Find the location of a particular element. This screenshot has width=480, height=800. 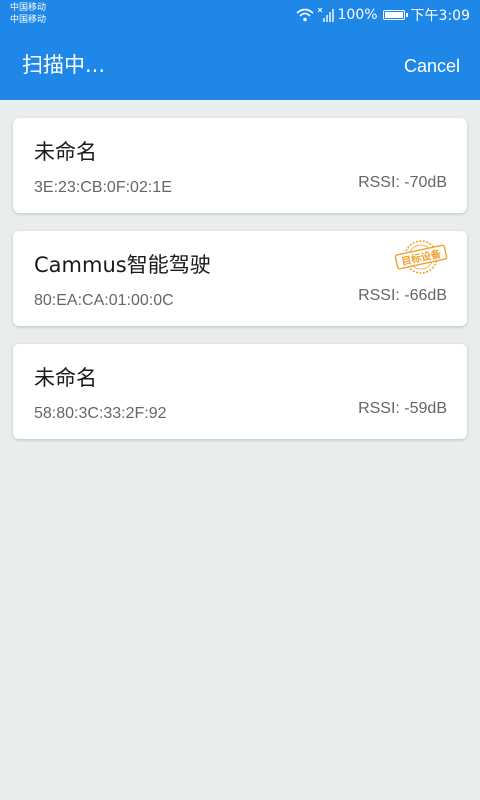

app-bar: 扫描中... Cancel is located at coordinates (240, 65).